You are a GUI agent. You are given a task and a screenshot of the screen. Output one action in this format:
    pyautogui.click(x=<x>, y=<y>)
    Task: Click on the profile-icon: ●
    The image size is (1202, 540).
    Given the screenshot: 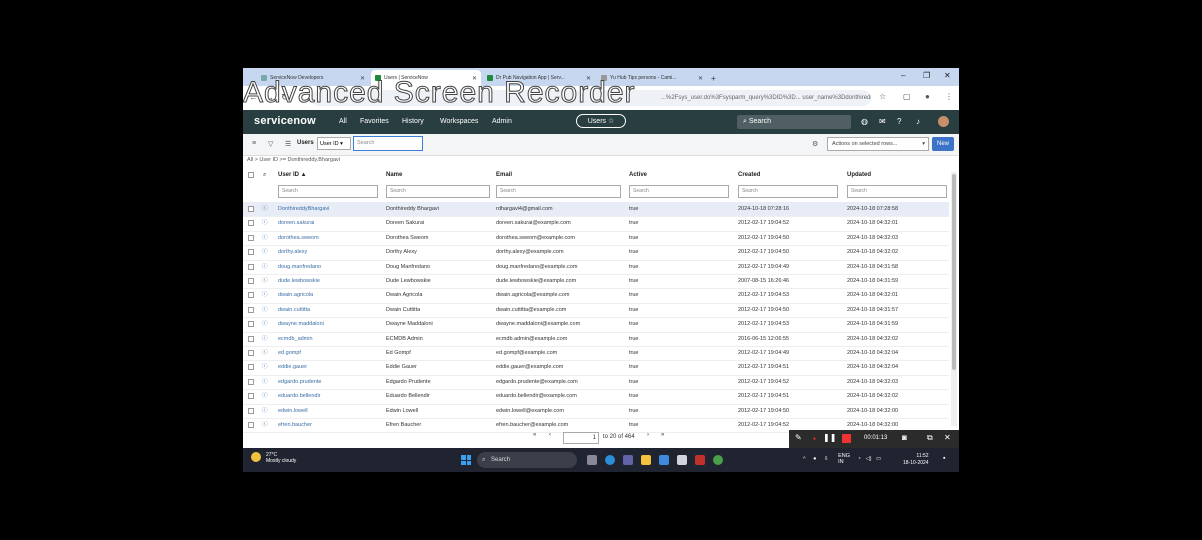 What is the action you would take?
    pyautogui.click(x=927, y=96)
    